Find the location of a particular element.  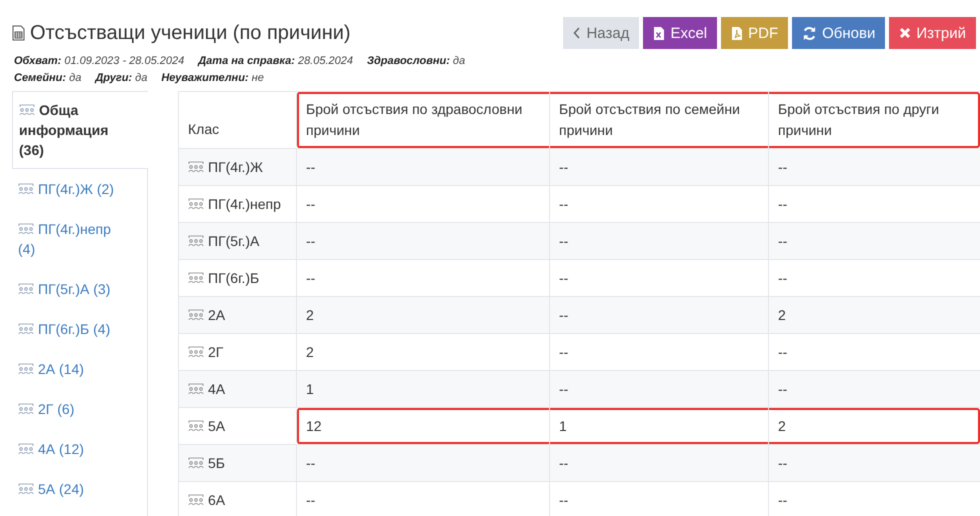

column-header: Брой отсъствия по здравословни причини is located at coordinates (414, 120).